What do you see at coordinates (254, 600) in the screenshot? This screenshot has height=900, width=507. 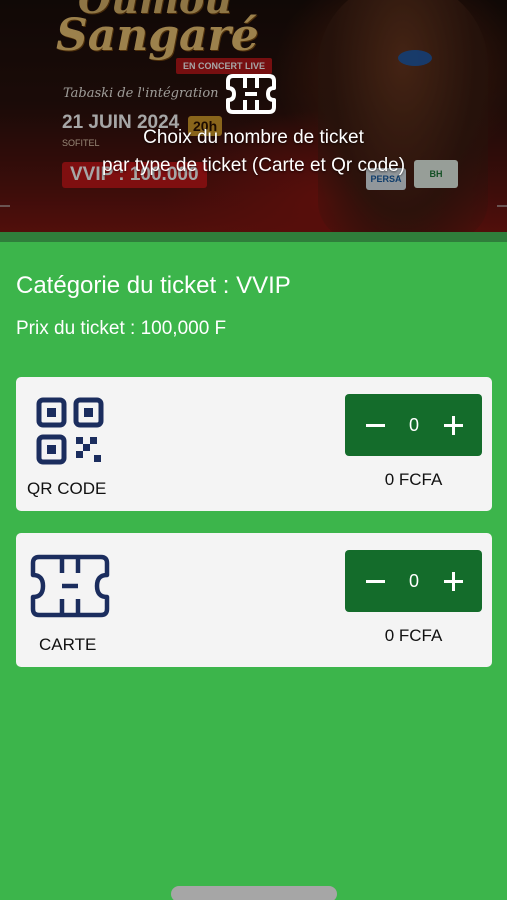 I see `ticket-type-card-carte: CARTE 0 0 FCFA` at bounding box center [254, 600].